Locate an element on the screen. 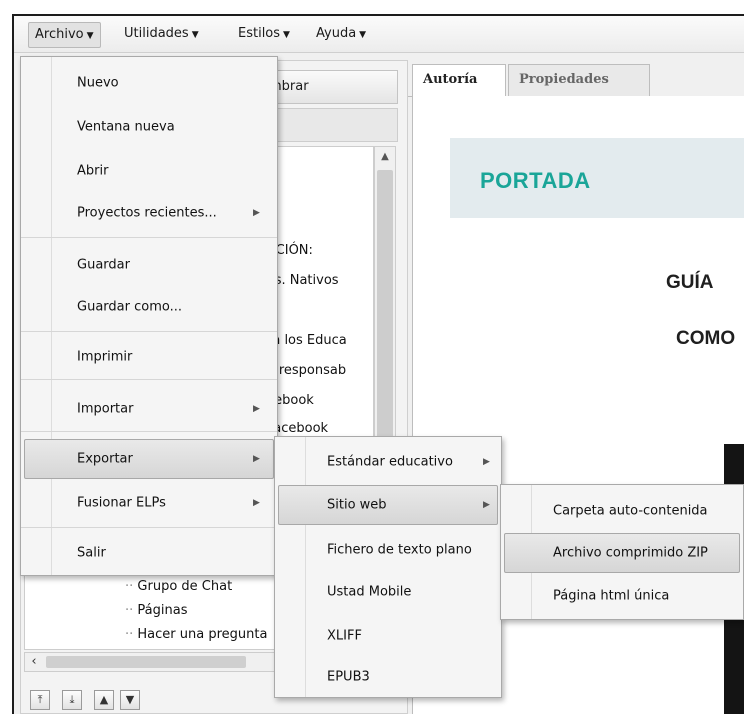  menu-item-carpeta-auto-contenida: Carpeta auto-contenida is located at coordinates (622, 511).